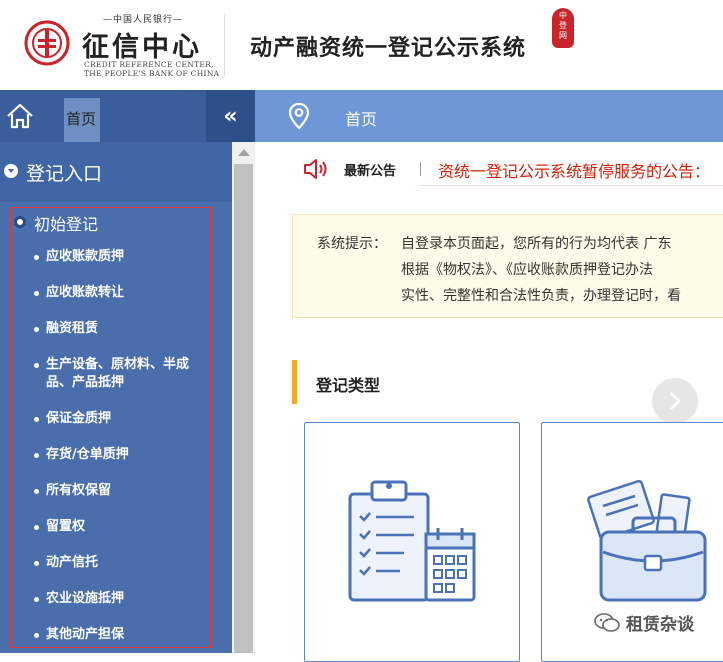 Image resolution: width=723 pixels, height=662 pixels. What do you see at coordinates (563, 15) in the screenshot?
I see `seal-char: 中` at bounding box center [563, 15].